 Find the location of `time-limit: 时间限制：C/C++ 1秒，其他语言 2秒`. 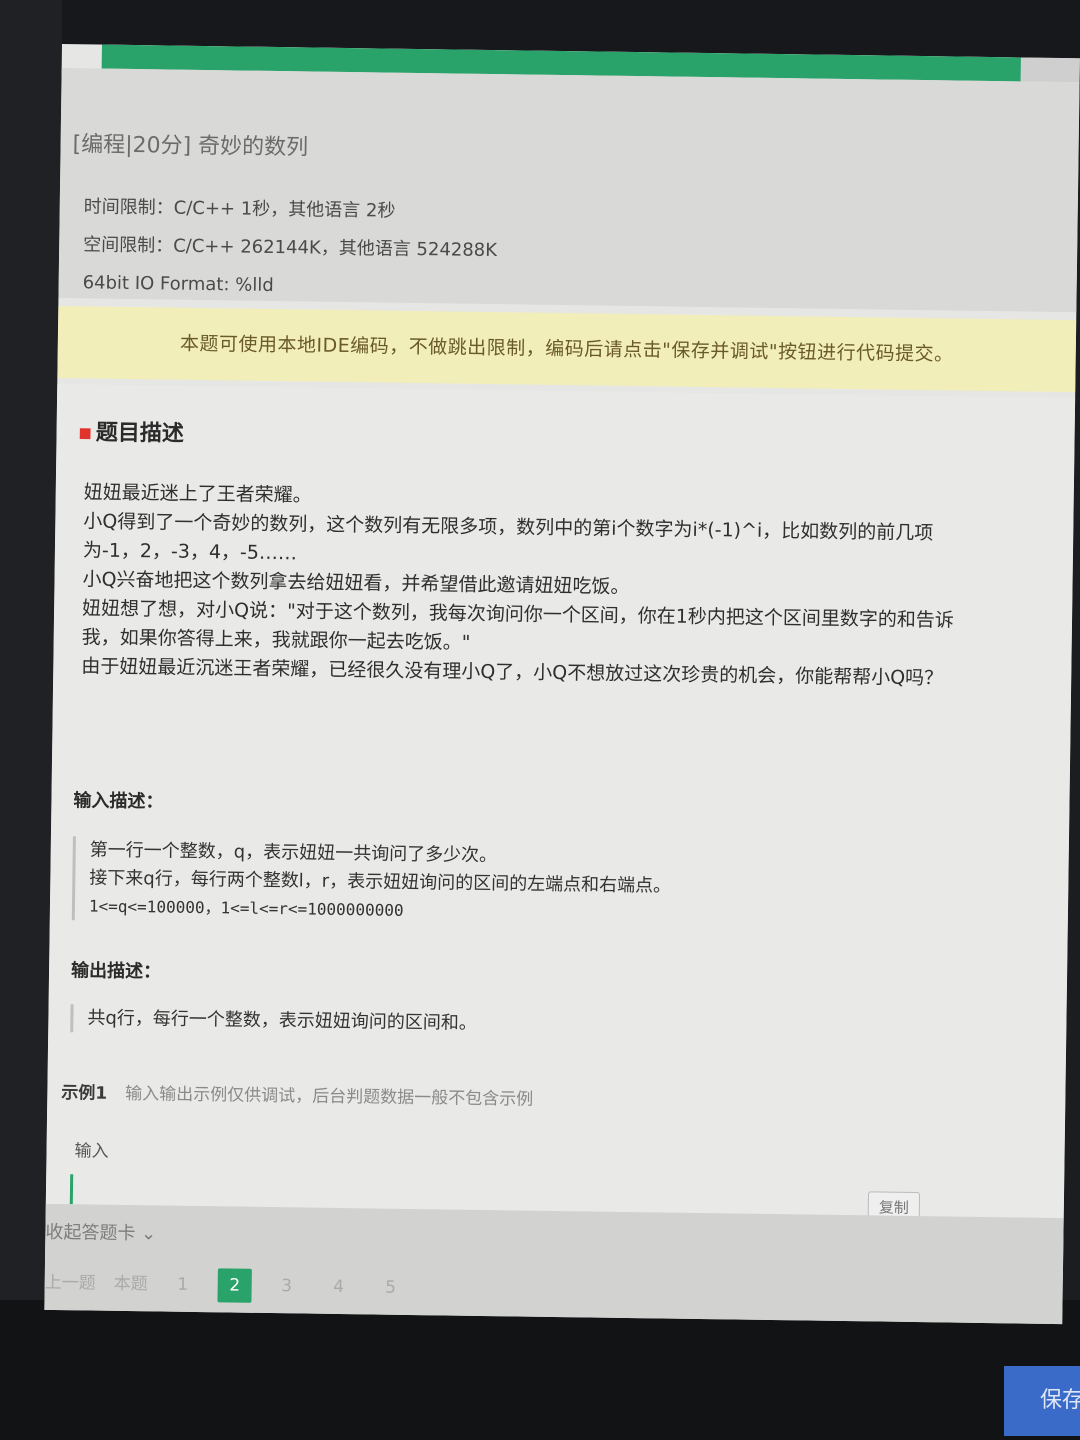

time-limit: 时间限制：C/C++ 1秒，其他语言 2秒 is located at coordinates (239, 209).